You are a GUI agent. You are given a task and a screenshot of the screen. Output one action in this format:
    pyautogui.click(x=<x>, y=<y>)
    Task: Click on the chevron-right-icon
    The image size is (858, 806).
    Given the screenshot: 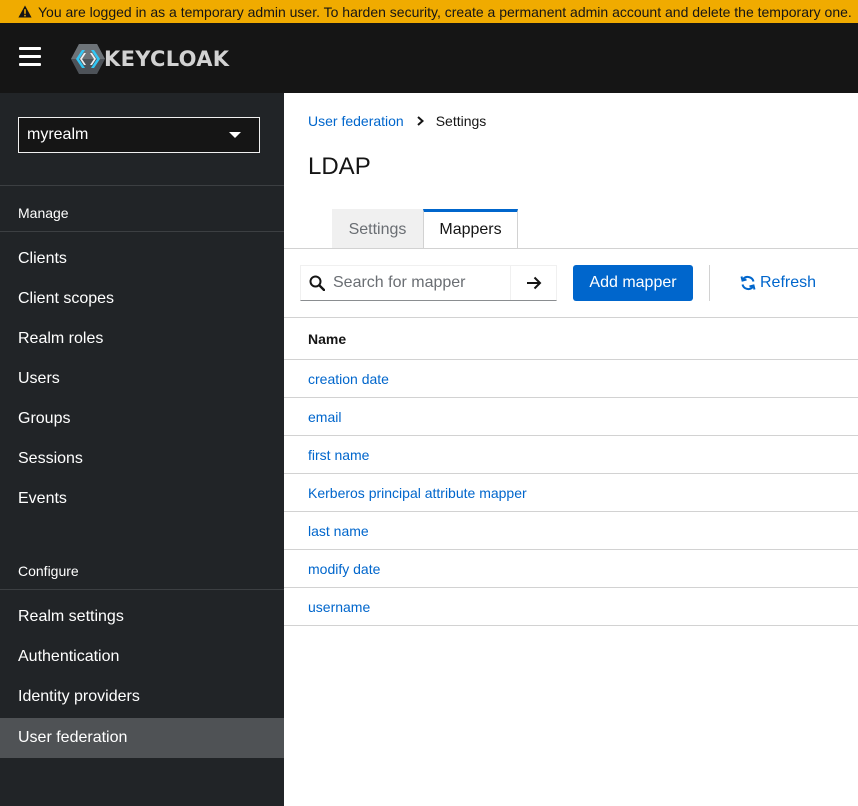 What is the action you would take?
    pyautogui.click(x=420, y=121)
    